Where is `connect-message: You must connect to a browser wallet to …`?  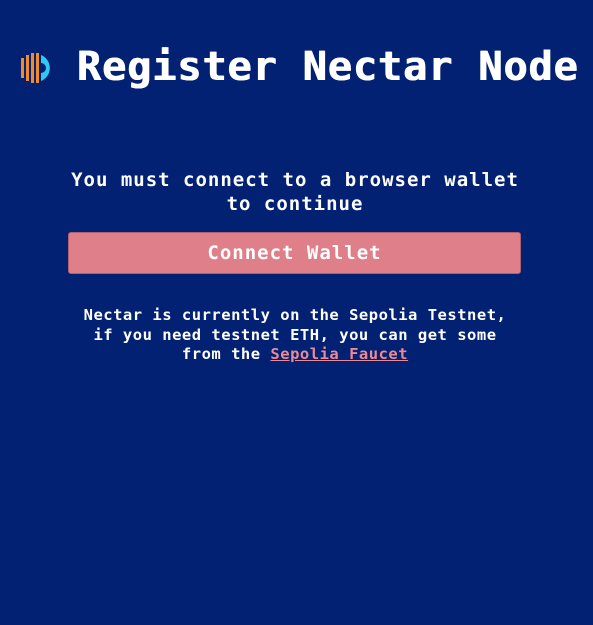 connect-message: You must connect to a browser wallet to … is located at coordinates (295, 192).